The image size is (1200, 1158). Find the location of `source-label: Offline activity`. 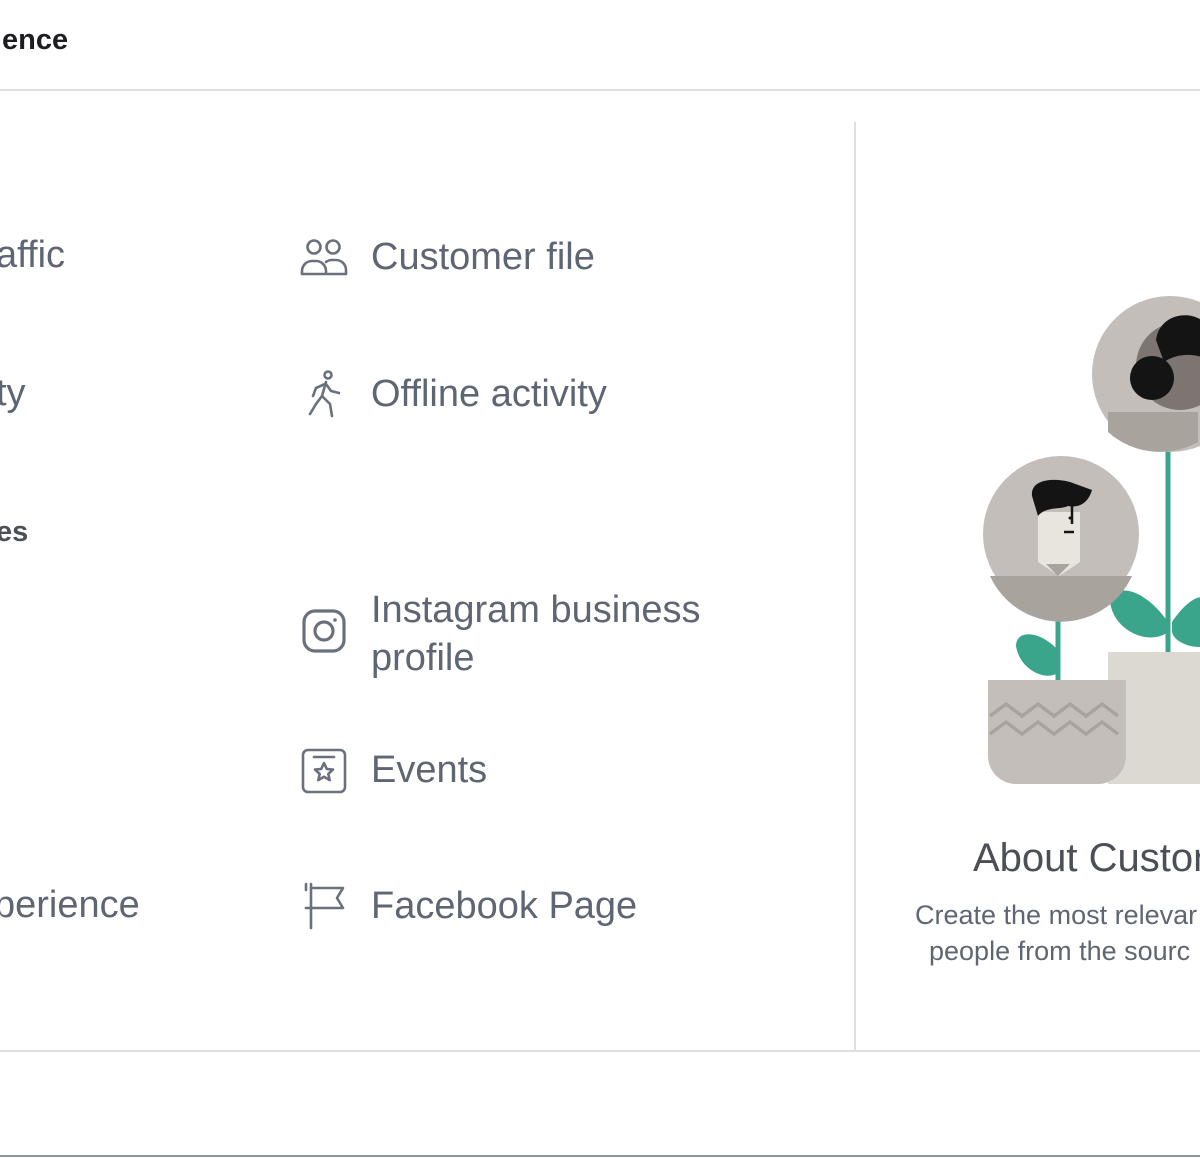

source-label: Offline activity is located at coordinates (489, 394).